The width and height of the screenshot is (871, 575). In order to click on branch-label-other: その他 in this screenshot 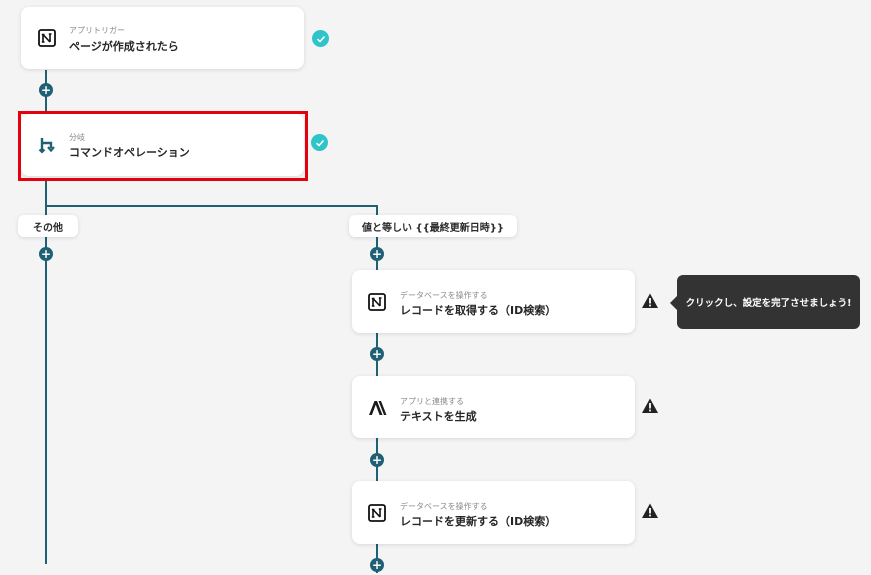, I will do `click(48, 226)`.